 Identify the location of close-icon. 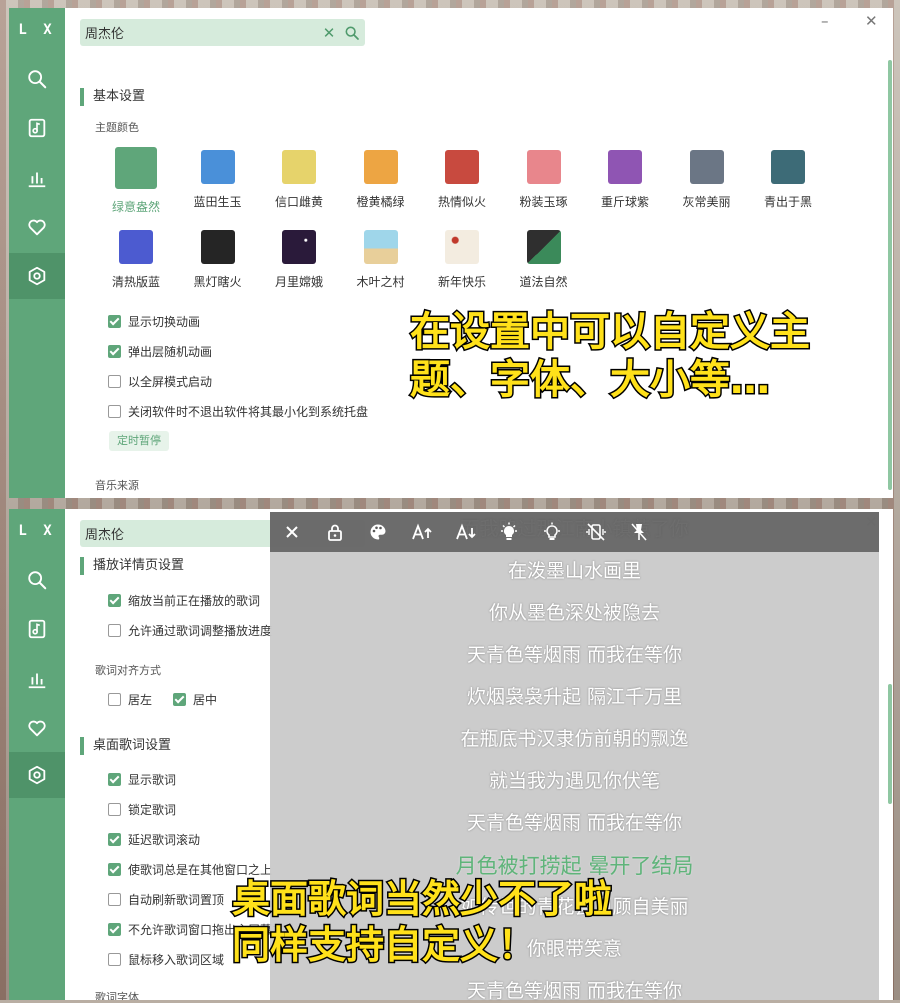
(292, 532).